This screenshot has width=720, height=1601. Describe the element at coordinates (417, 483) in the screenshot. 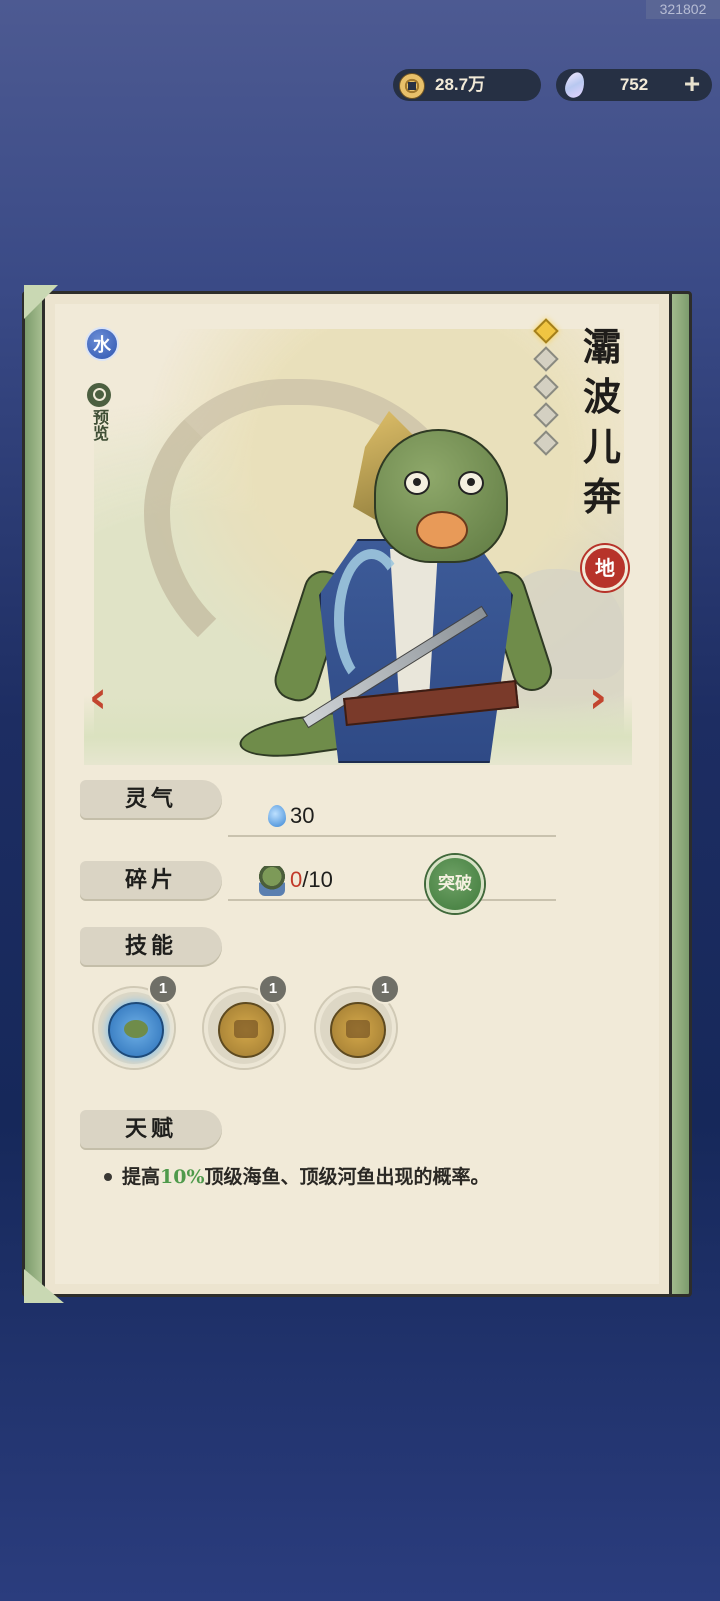

I see `character-left-eye` at that location.